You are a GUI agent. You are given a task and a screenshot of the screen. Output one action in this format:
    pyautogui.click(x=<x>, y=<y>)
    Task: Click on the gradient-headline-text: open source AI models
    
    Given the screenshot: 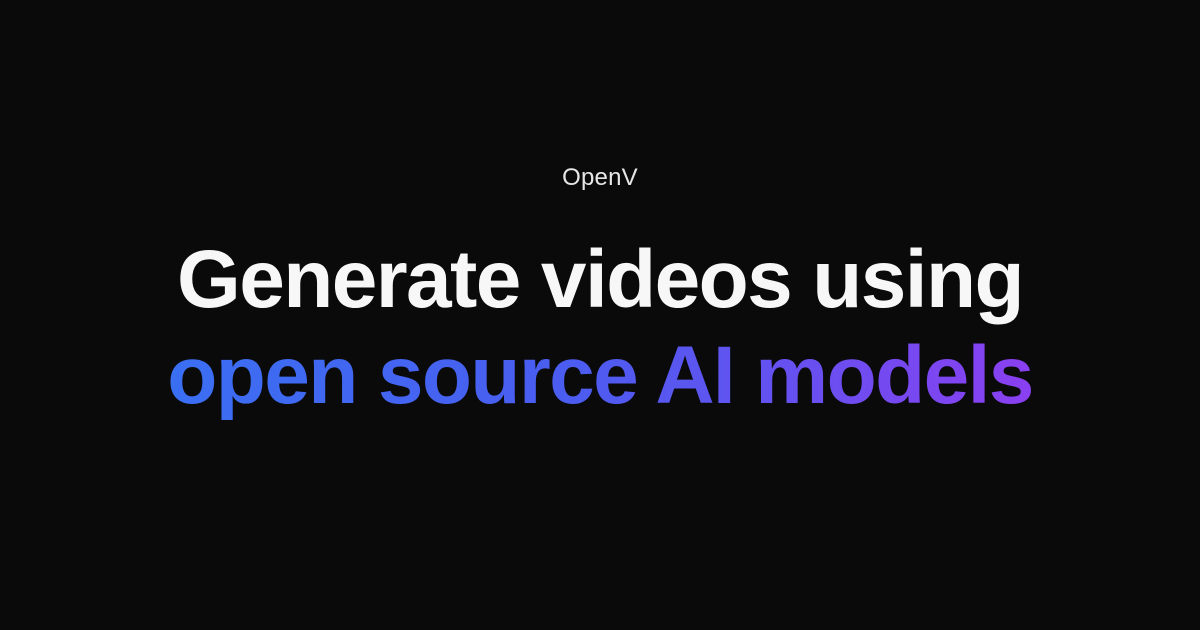 What is the action you would take?
    pyautogui.click(x=600, y=376)
    